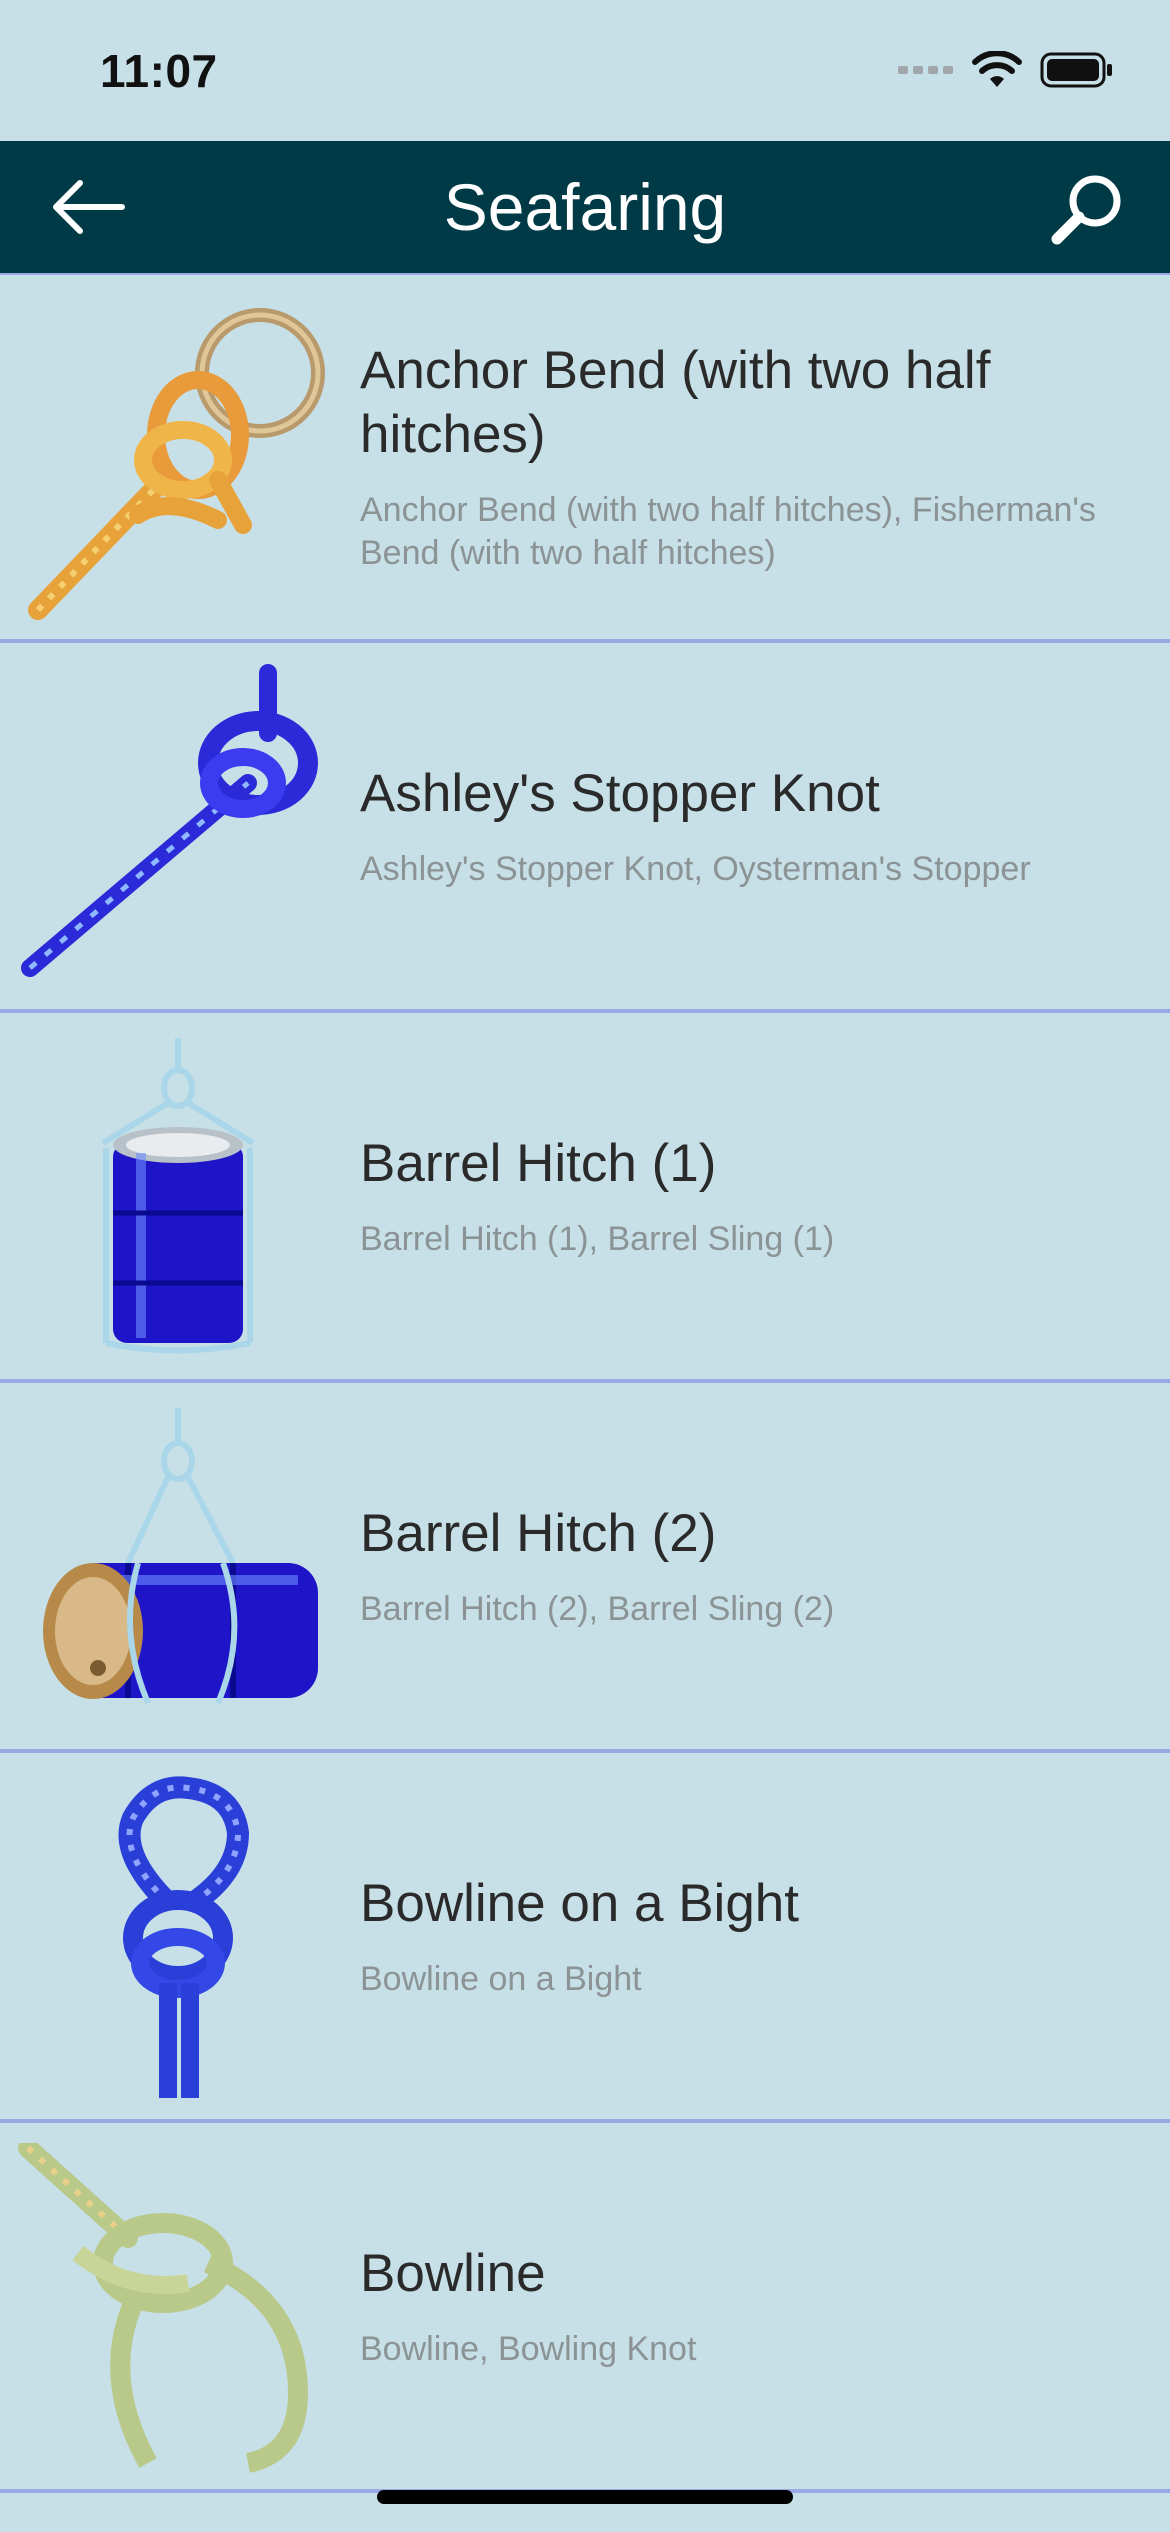 The image size is (1170, 2532). What do you see at coordinates (159, 71) in the screenshot?
I see `status-time: 11:07` at bounding box center [159, 71].